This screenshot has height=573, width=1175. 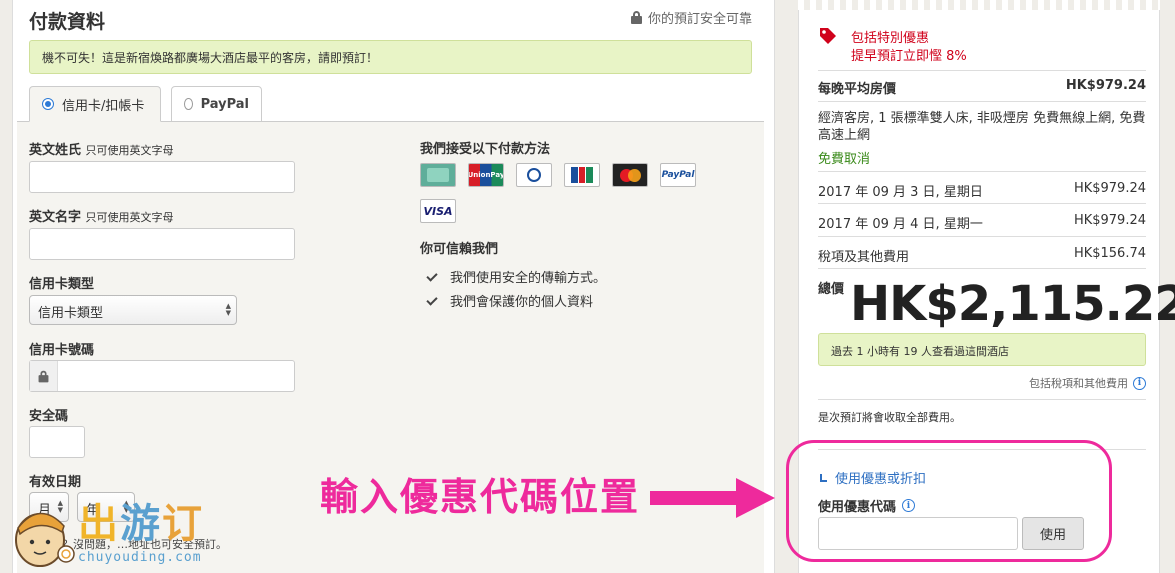 I want to click on visa-icon: VISA, so click(x=438, y=211).